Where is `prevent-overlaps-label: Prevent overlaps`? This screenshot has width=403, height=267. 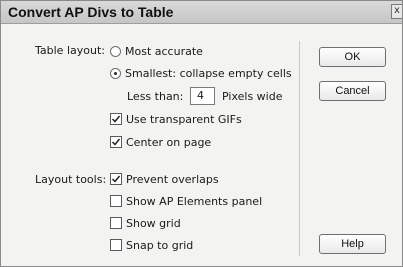 prevent-overlaps-label: Prevent overlaps is located at coordinates (172, 179).